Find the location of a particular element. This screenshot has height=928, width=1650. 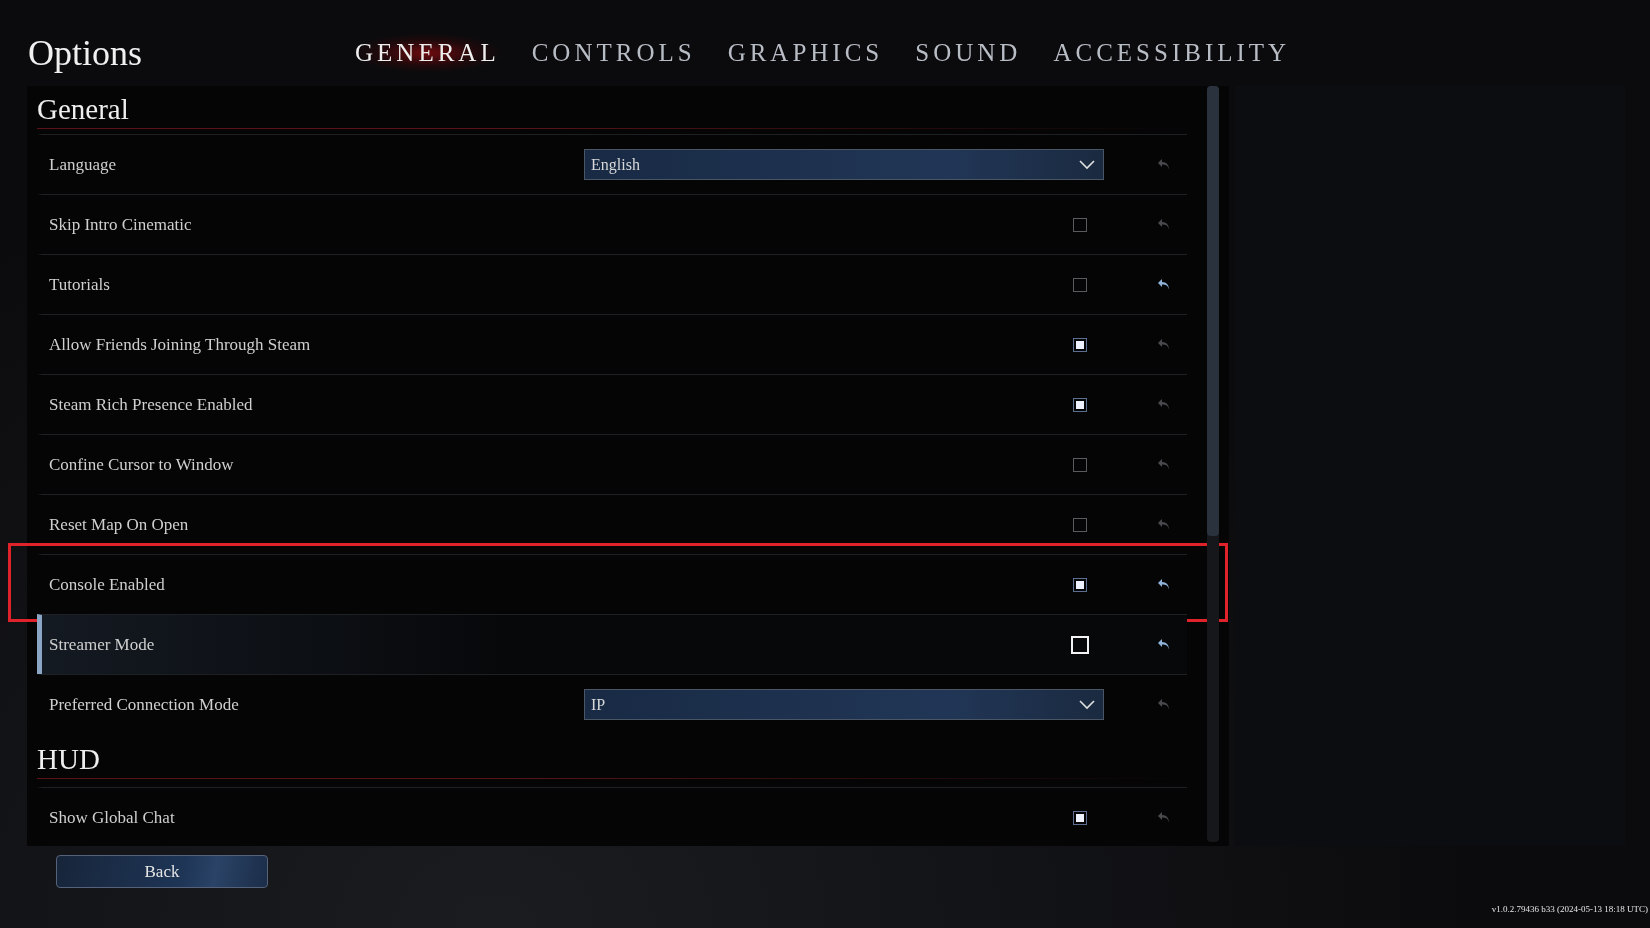

setting-label: Tutorials is located at coordinates (80, 284).